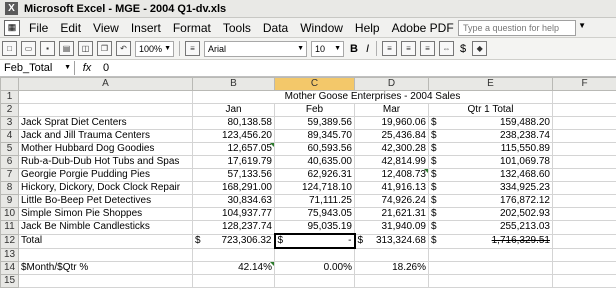 This screenshot has height=298, width=616. I want to click on align-left-icon: ≡, so click(390, 48).